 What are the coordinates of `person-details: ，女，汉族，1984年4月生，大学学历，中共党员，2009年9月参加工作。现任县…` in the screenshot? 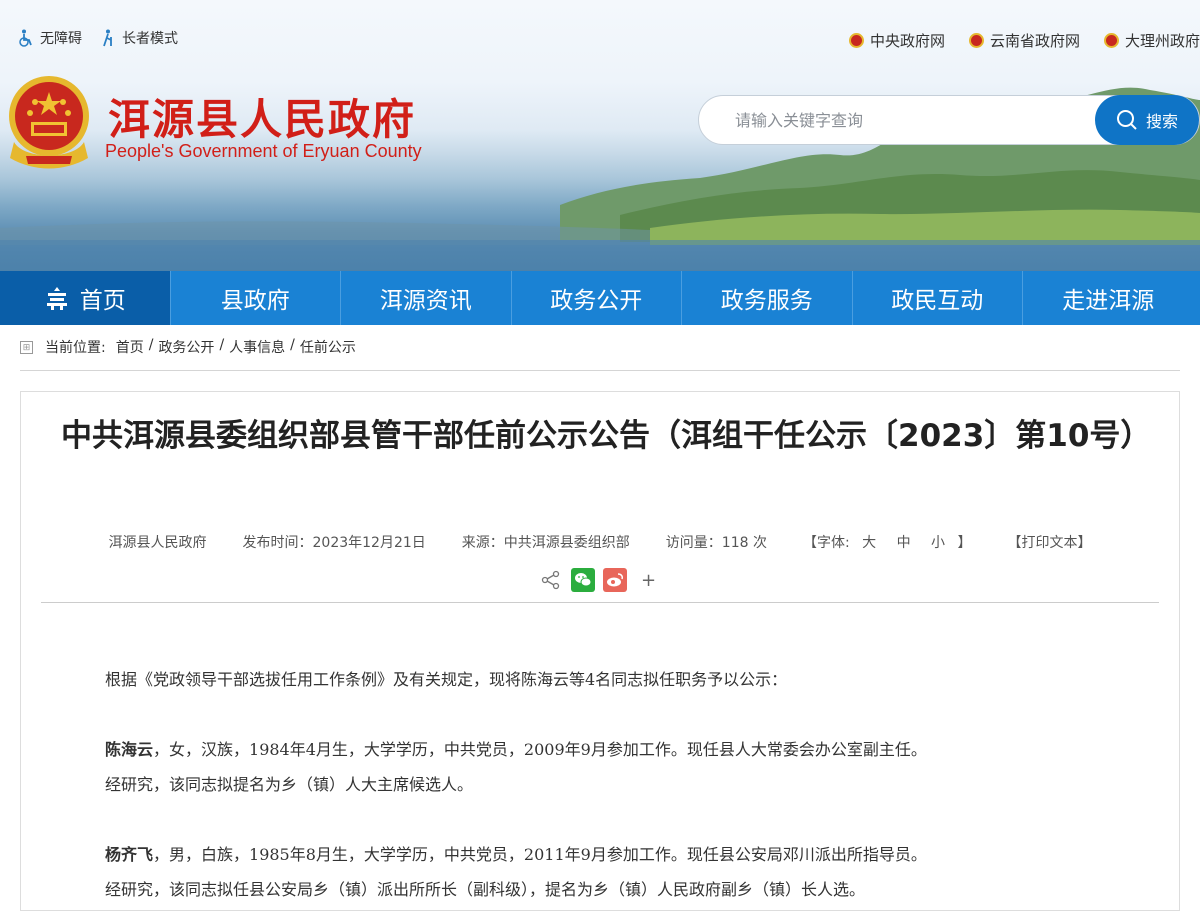 It's located at (540, 749).